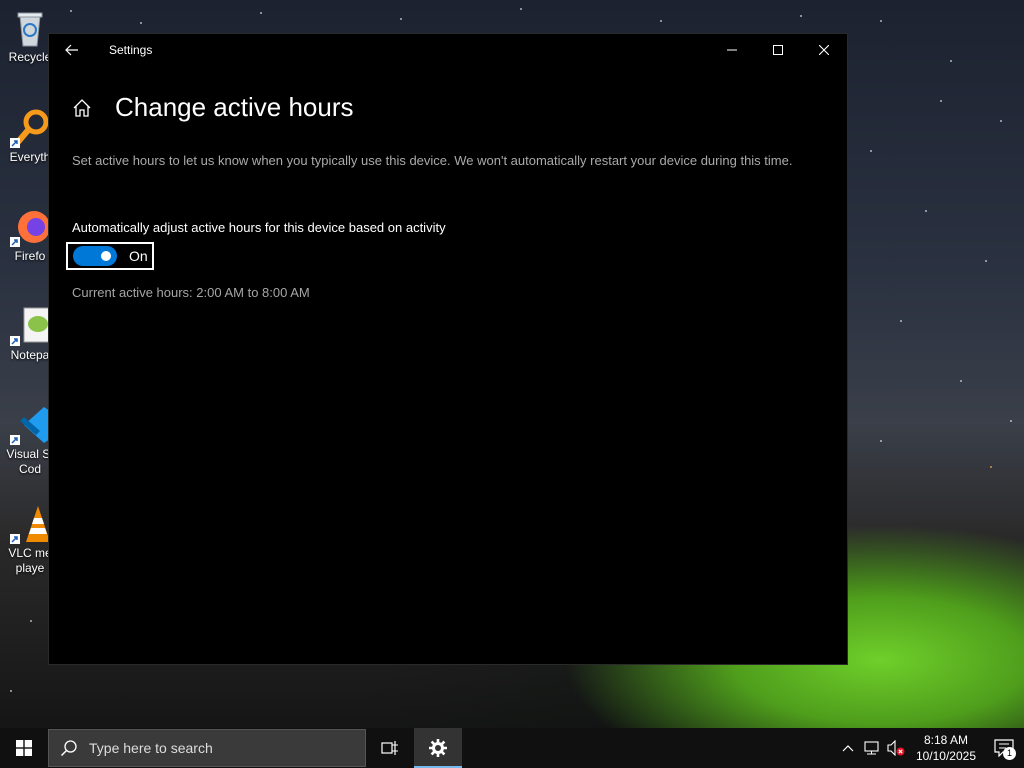  I want to click on action-center-button: 1, so click(1004, 748).